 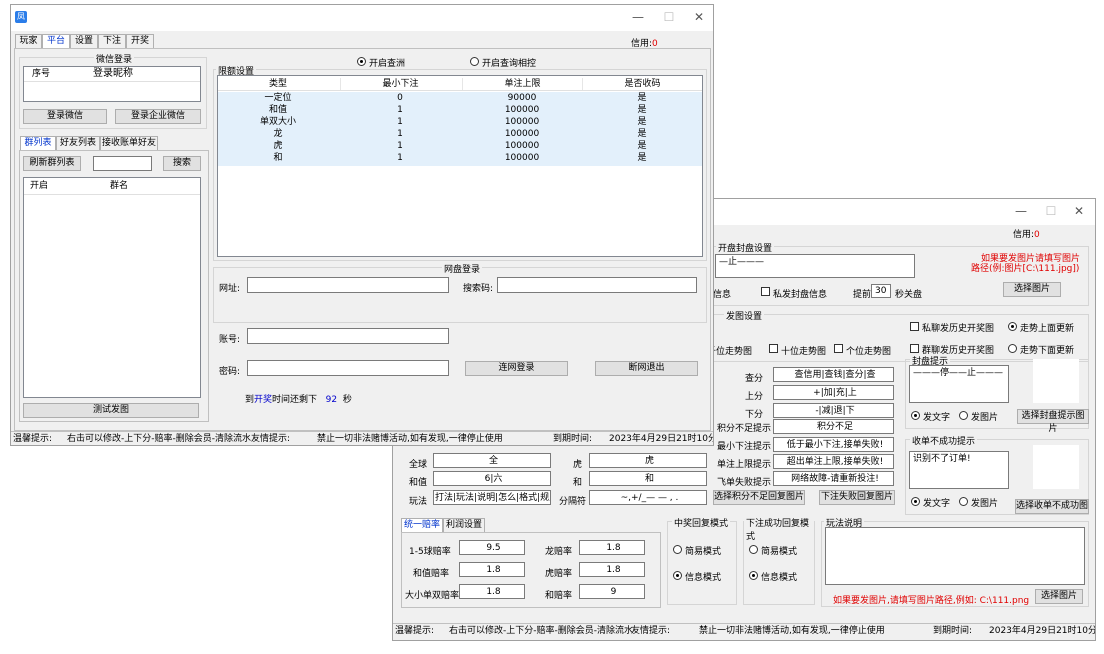 What do you see at coordinates (773, 348) in the screenshot?
I see `trend-tens-checkbox` at bounding box center [773, 348].